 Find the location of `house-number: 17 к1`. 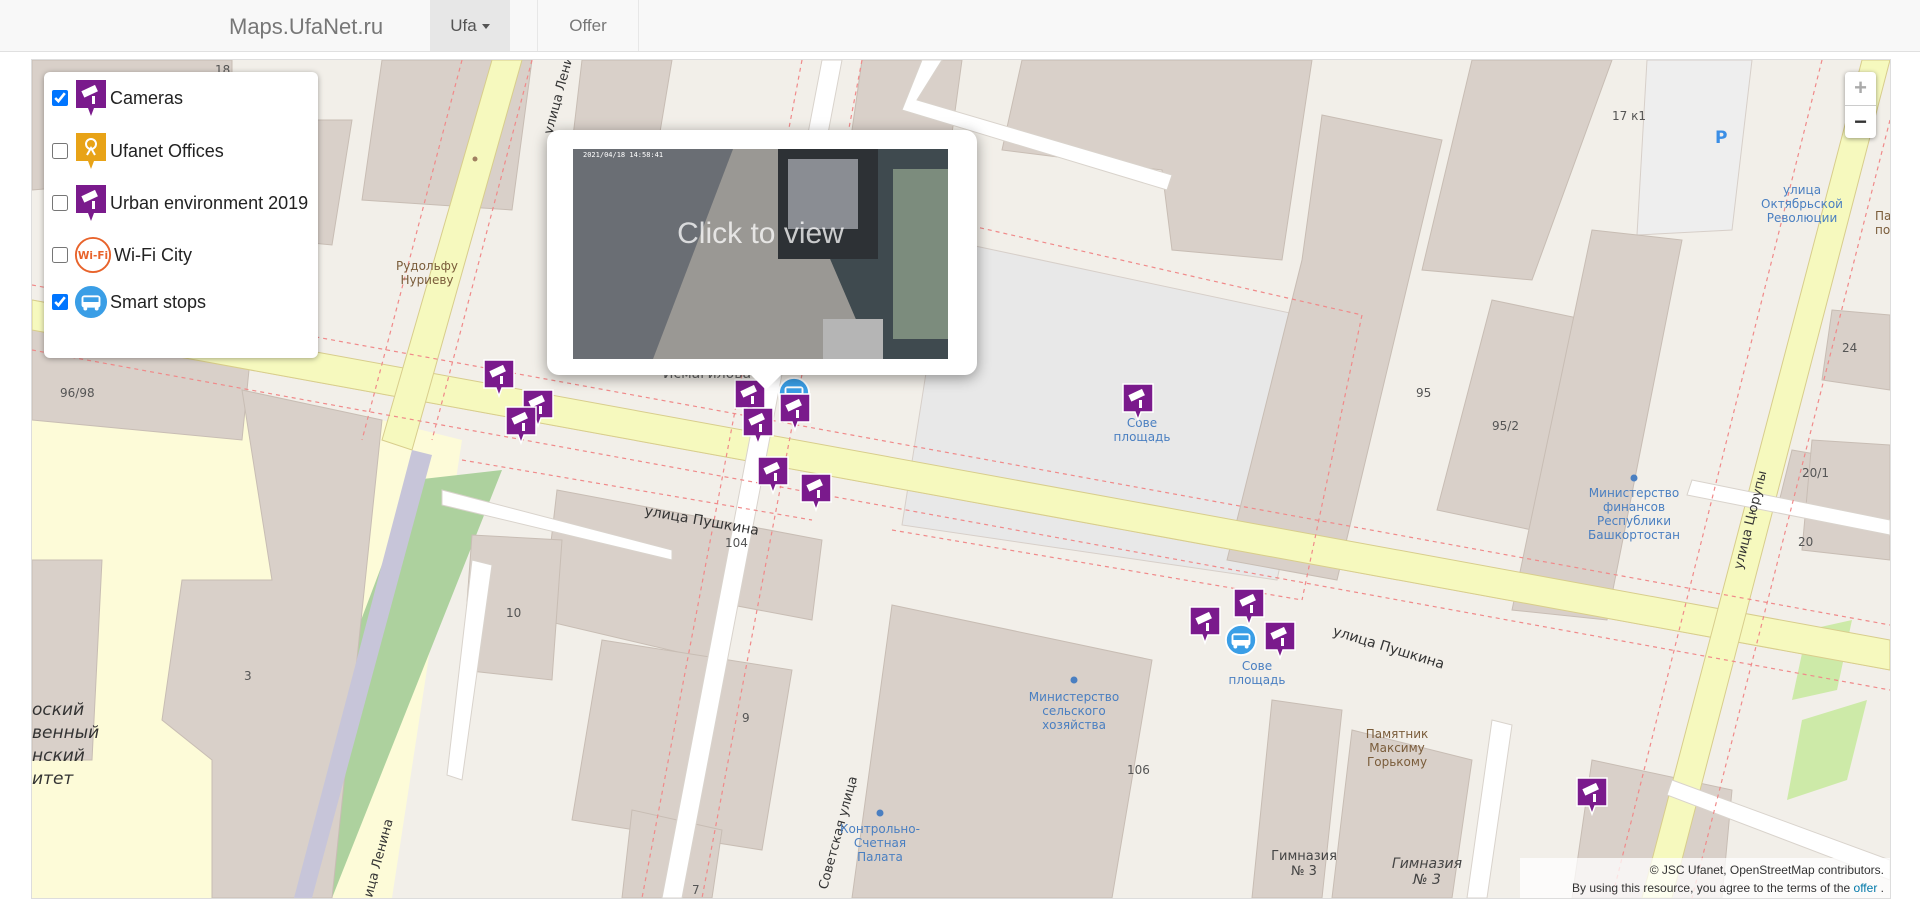

house-number: 17 к1 is located at coordinates (1629, 116).